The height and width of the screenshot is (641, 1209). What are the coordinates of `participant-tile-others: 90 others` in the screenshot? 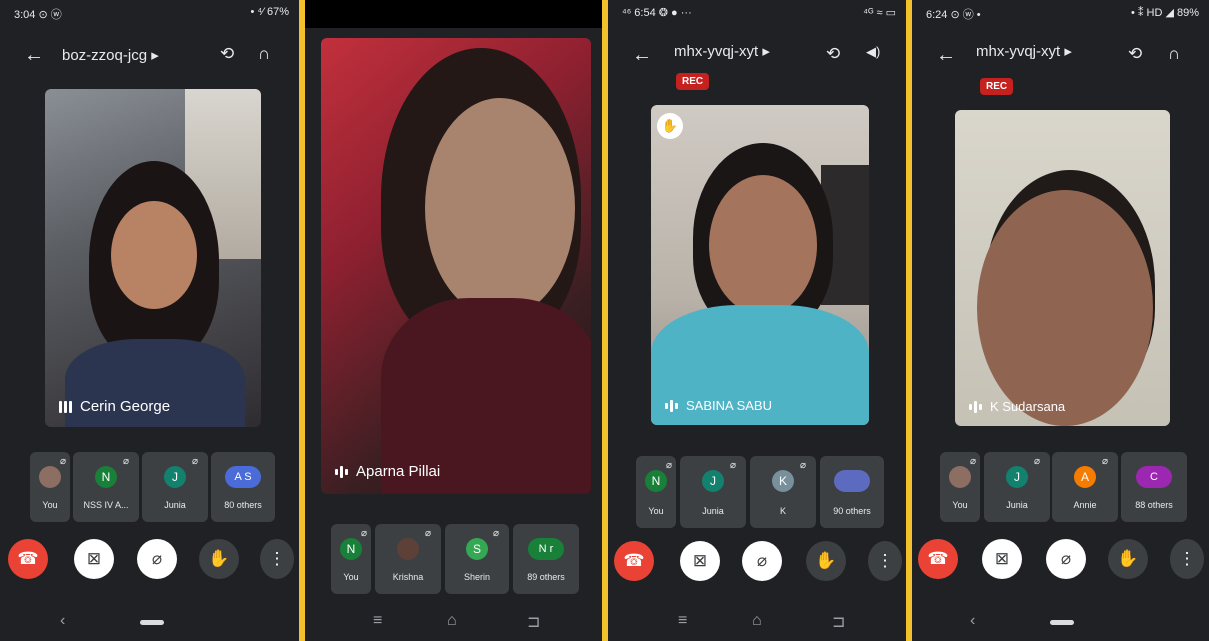 It's located at (852, 492).